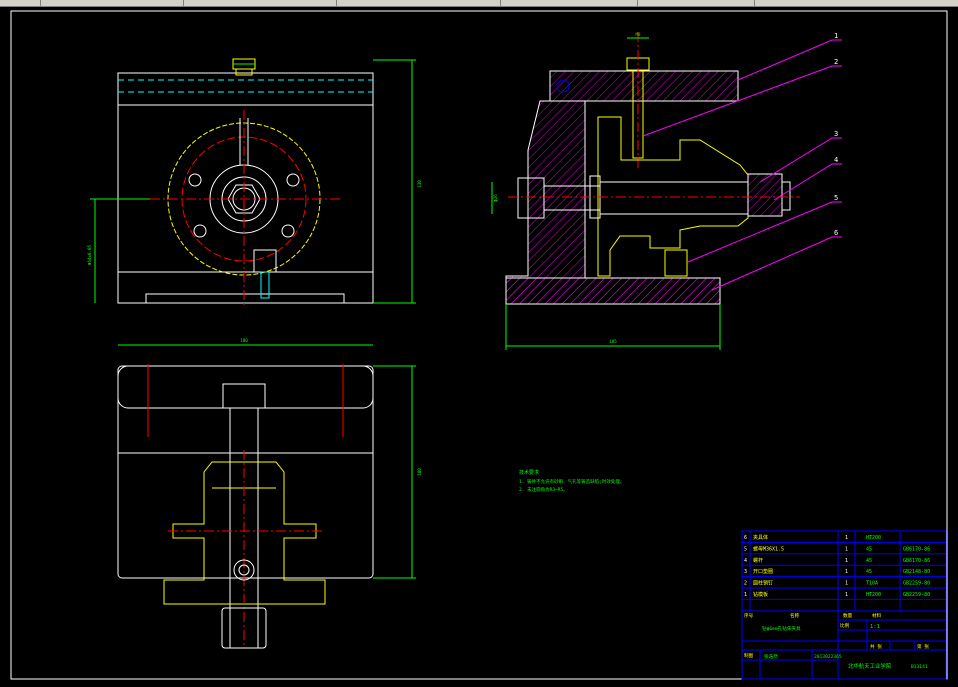  I want to click on notes-line-2: 2. 未注圆角为R3~R5。, so click(543, 489).